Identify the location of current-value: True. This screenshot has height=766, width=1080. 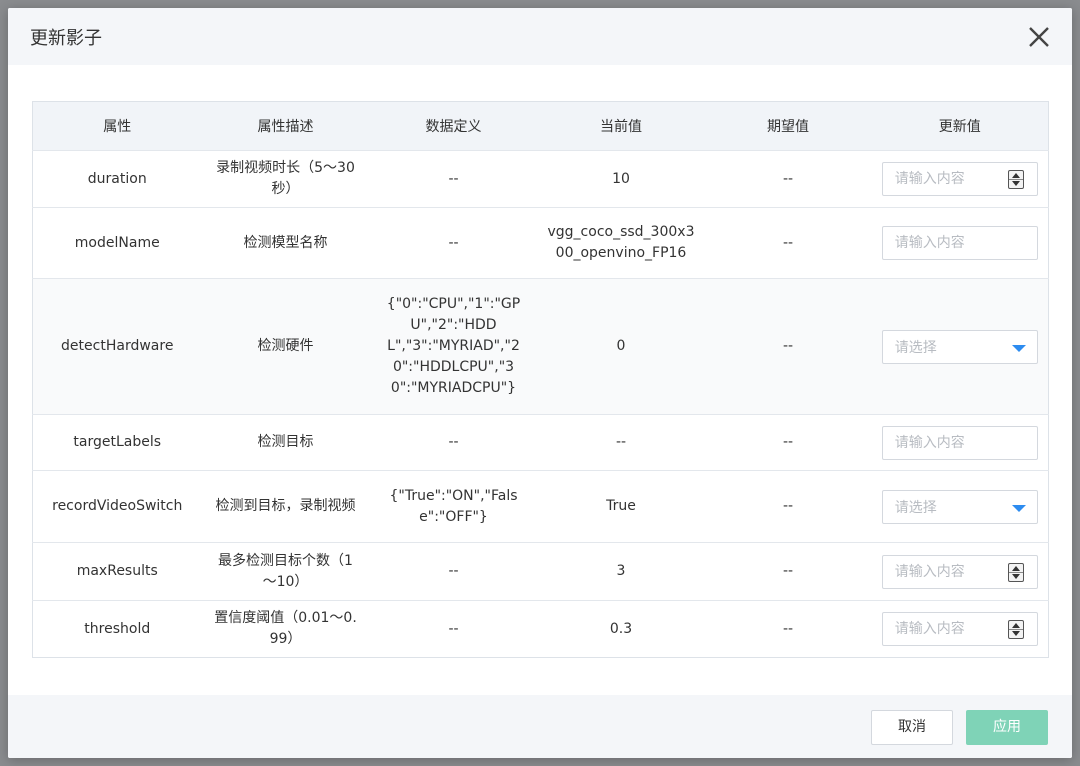
(621, 506).